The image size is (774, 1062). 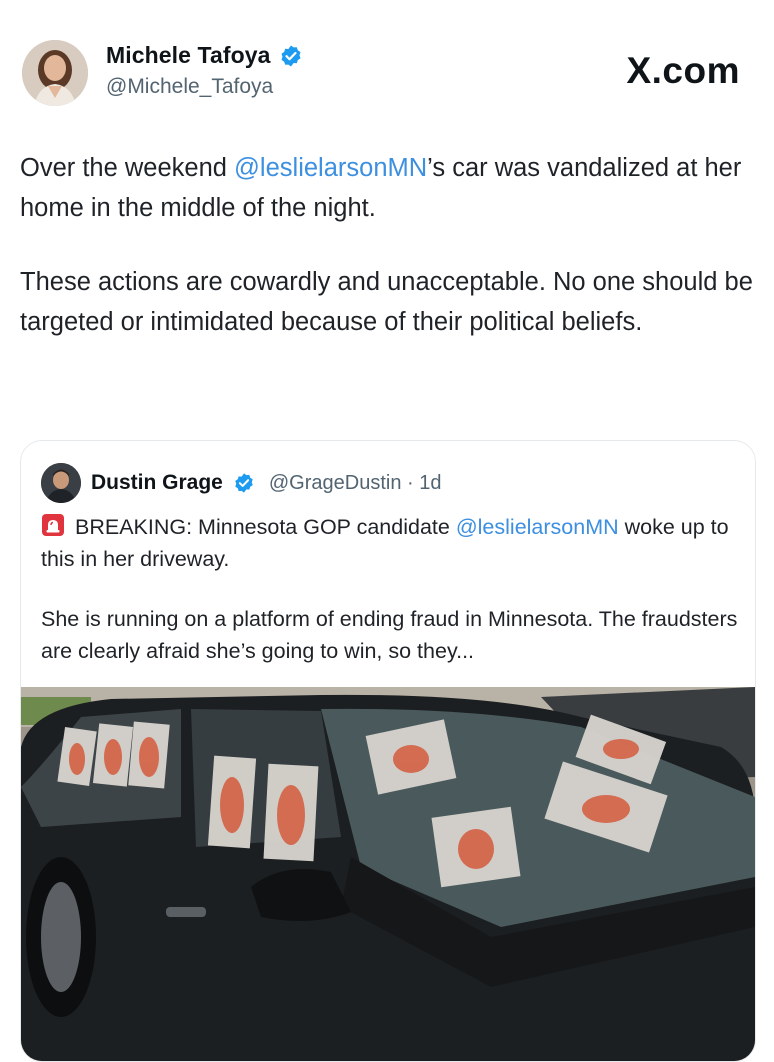 I want to click on quoted-text-segment: BREAKING: Minnesota GOP candidate, so click(x=265, y=527).